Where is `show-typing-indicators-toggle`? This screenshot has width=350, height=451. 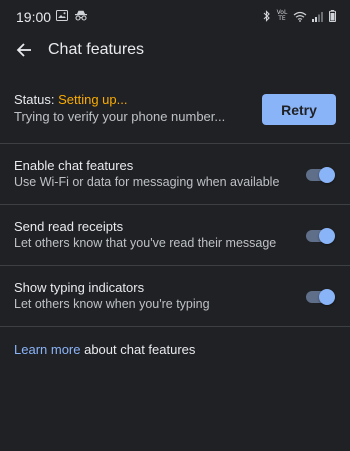
show-typing-indicators-toggle is located at coordinates (320, 297).